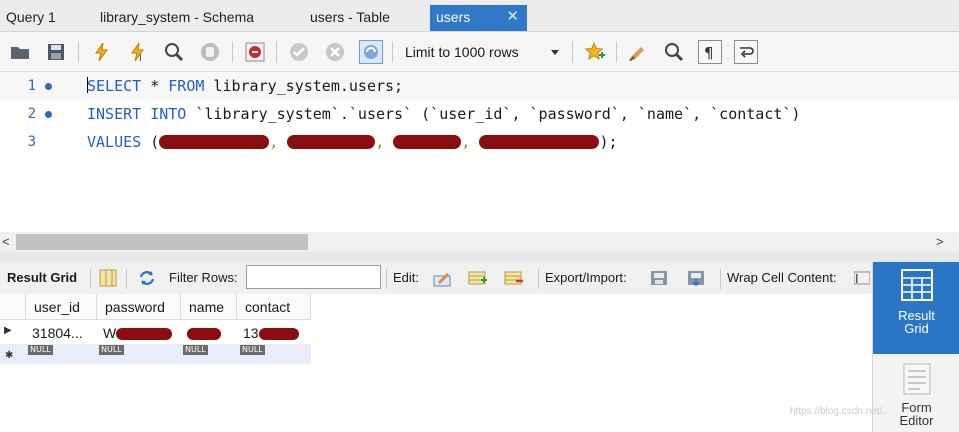  What do you see at coordinates (255, 52) in the screenshot?
I see `toggle-error-stop-icon` at bounding box center [255, 52].